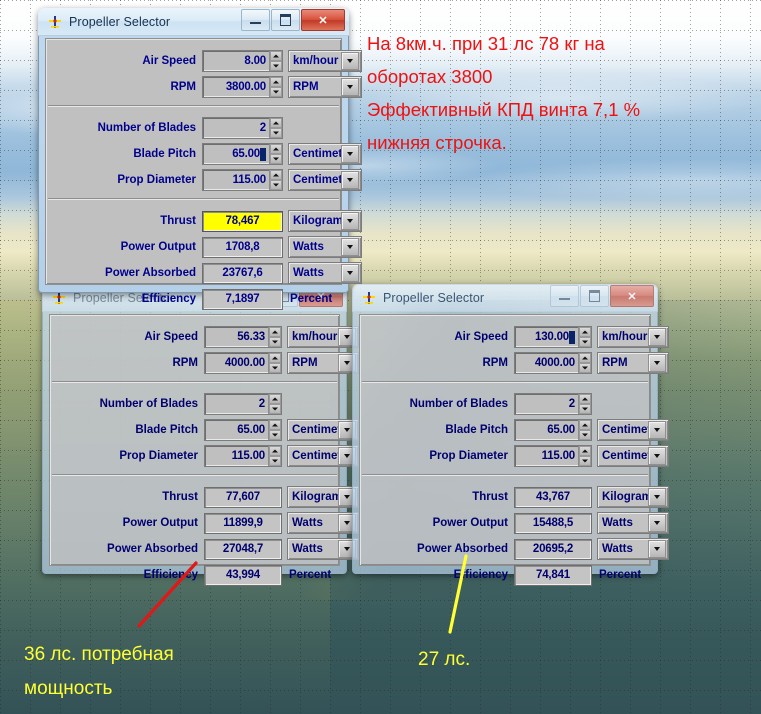 This screenshot has height=714, width=761. I want to click on window-1-titlebar: Propeller Selector ✕, so click(193, 22).